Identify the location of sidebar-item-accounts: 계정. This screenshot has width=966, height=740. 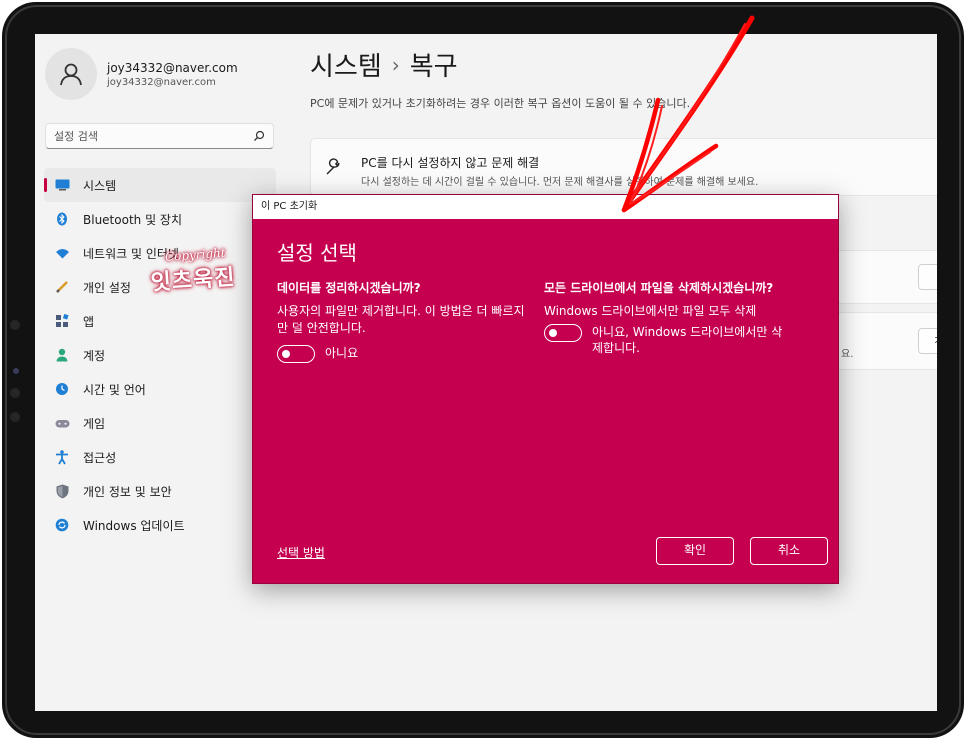
(160, 355).